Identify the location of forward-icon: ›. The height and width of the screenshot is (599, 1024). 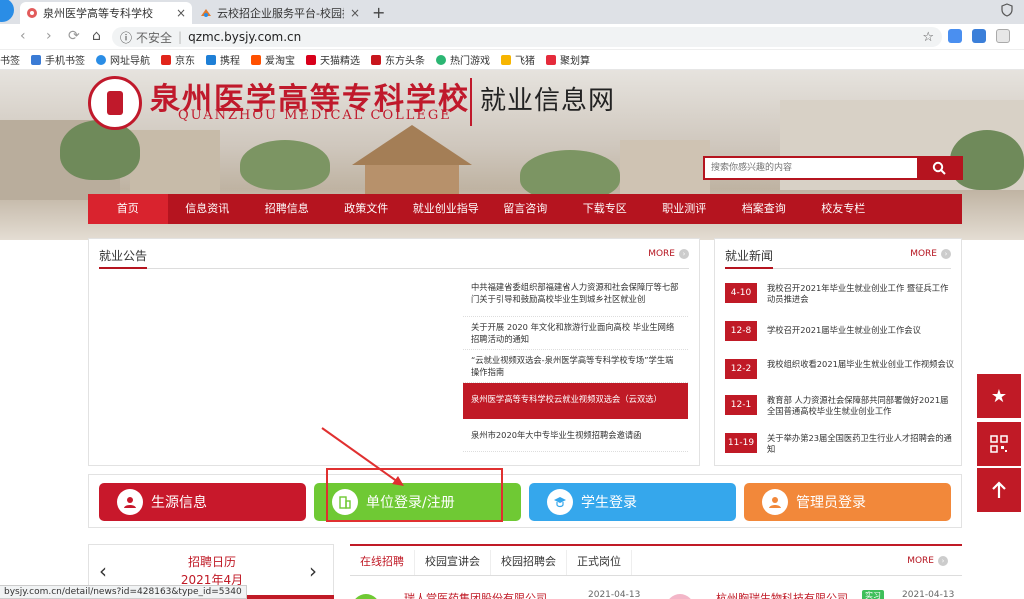
(49, 36).